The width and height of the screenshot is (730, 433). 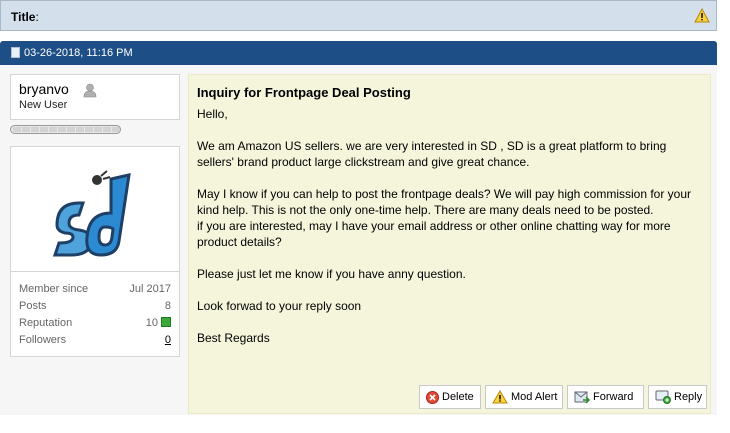 What do you see at coordinates (304, 92) in the screenshot?
I see `message-title: Inquiry for Frontpage Deal Posting` at bounding box center [304, 92].